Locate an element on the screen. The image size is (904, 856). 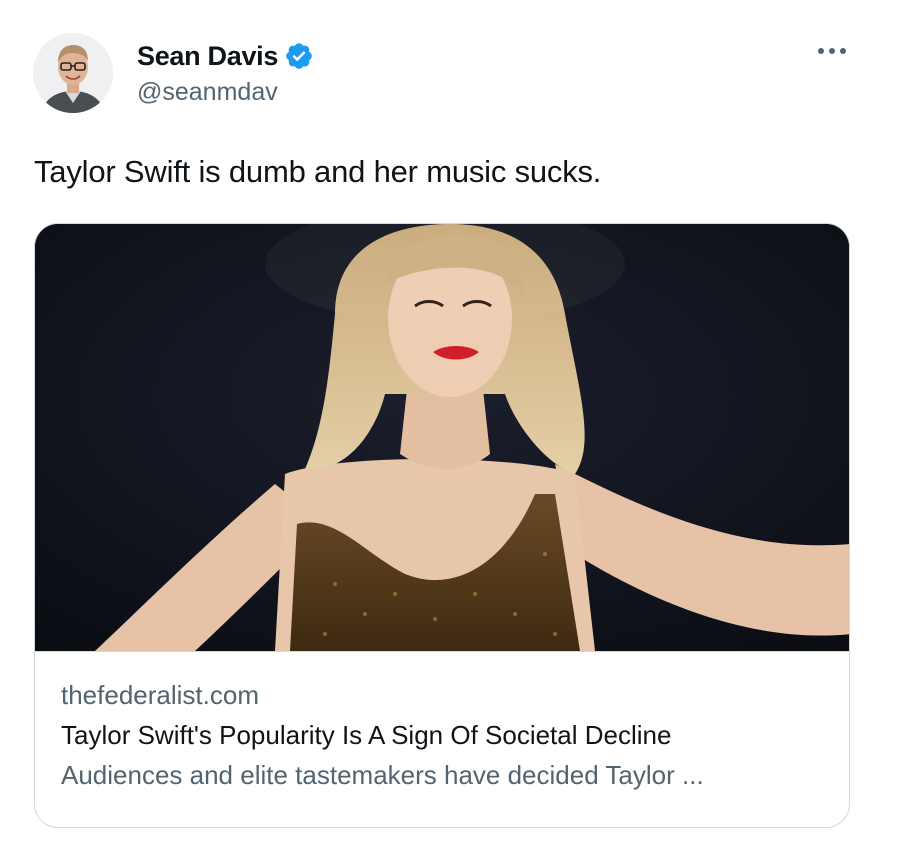
author-avatar is located at coordinates (73, 73).